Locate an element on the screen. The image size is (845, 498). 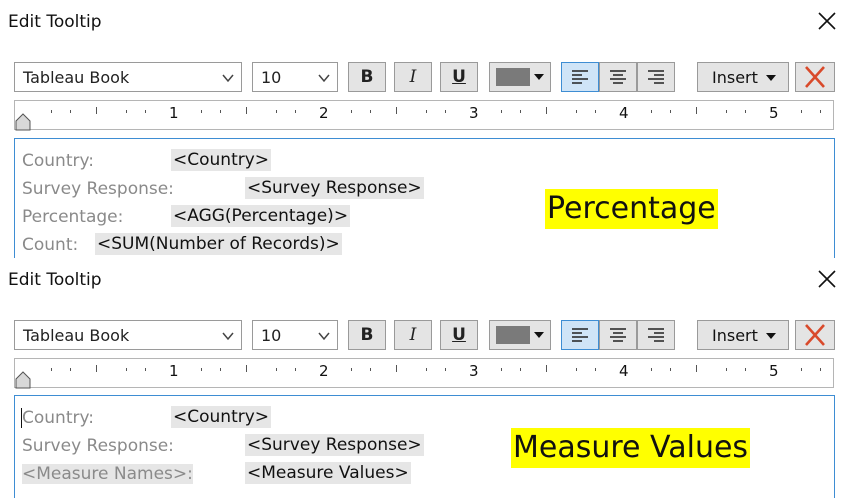
align-right-icon is located at coordinates (656, 335).